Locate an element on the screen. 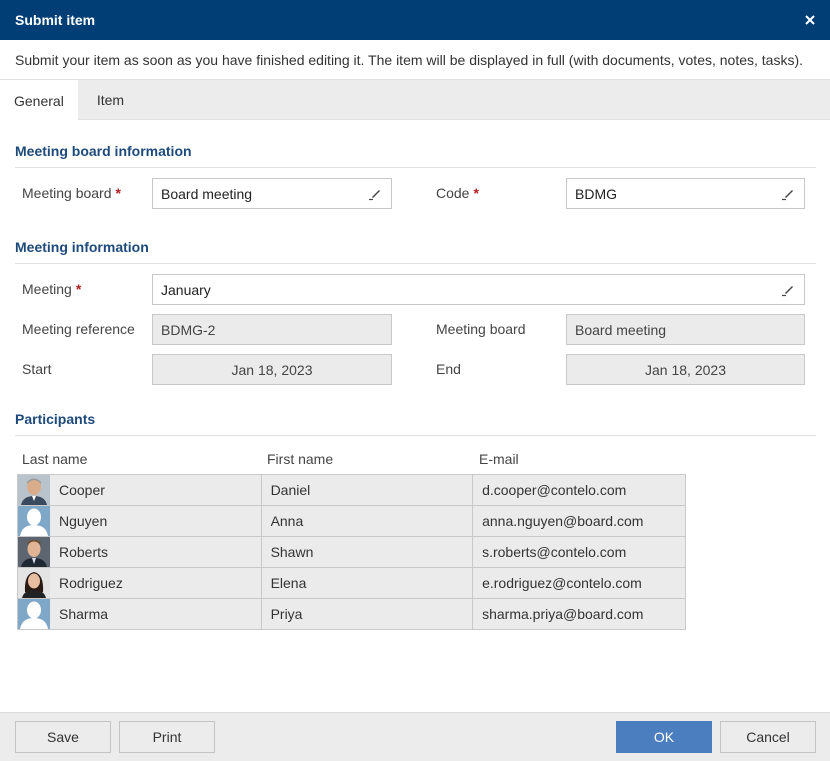 This screenshot has width=830, height=761. column-header-first-name: First name is located at coordinates (300, 459).